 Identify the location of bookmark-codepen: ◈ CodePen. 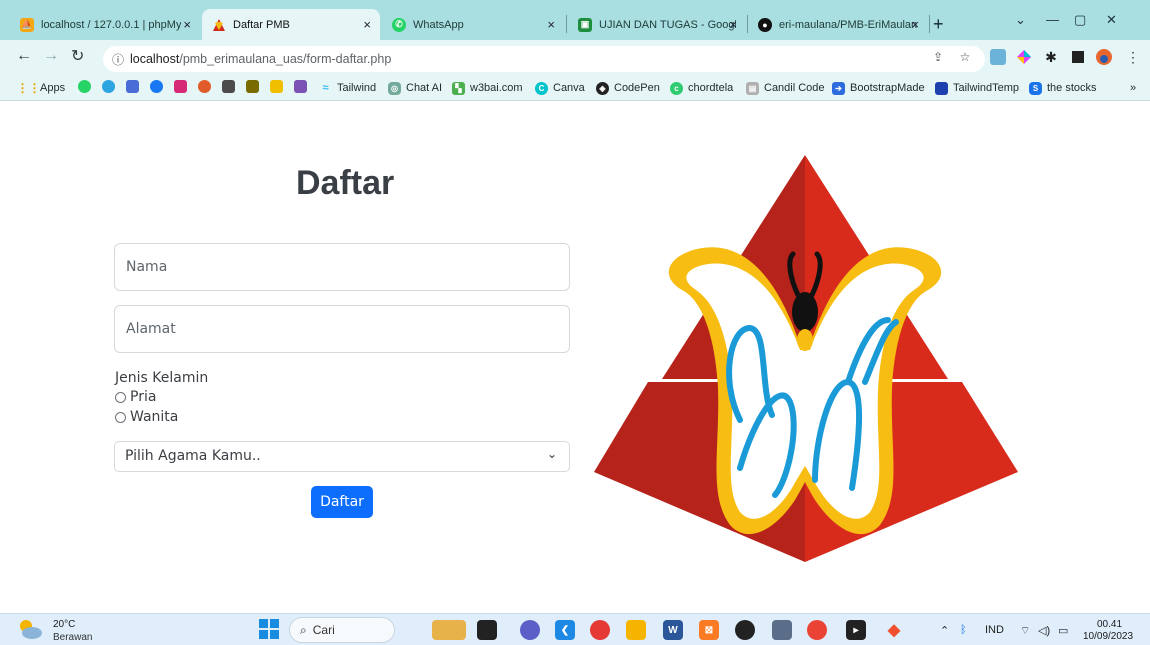
(628, 88).